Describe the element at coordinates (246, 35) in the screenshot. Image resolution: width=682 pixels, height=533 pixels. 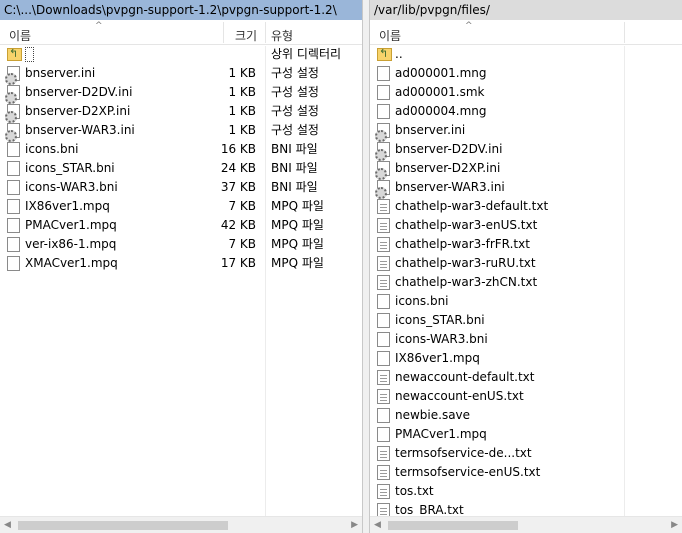
I see `column-size-header: 크기` at that location.